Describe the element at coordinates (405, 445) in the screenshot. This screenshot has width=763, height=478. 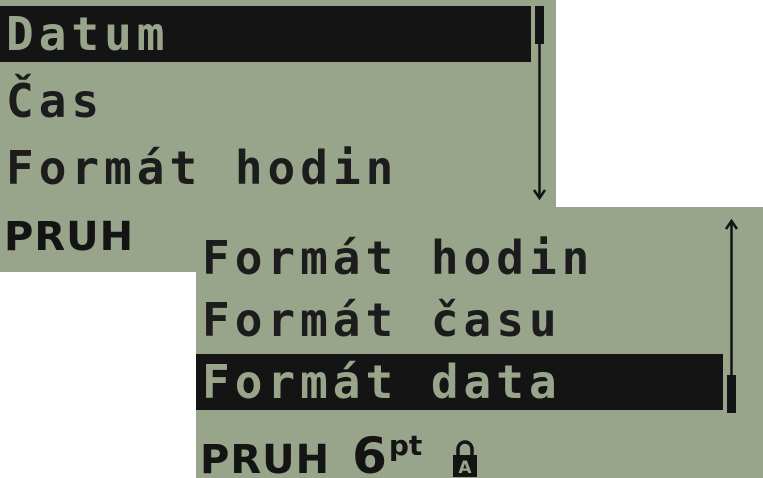
I see `font-size-unit: pt` at that location.